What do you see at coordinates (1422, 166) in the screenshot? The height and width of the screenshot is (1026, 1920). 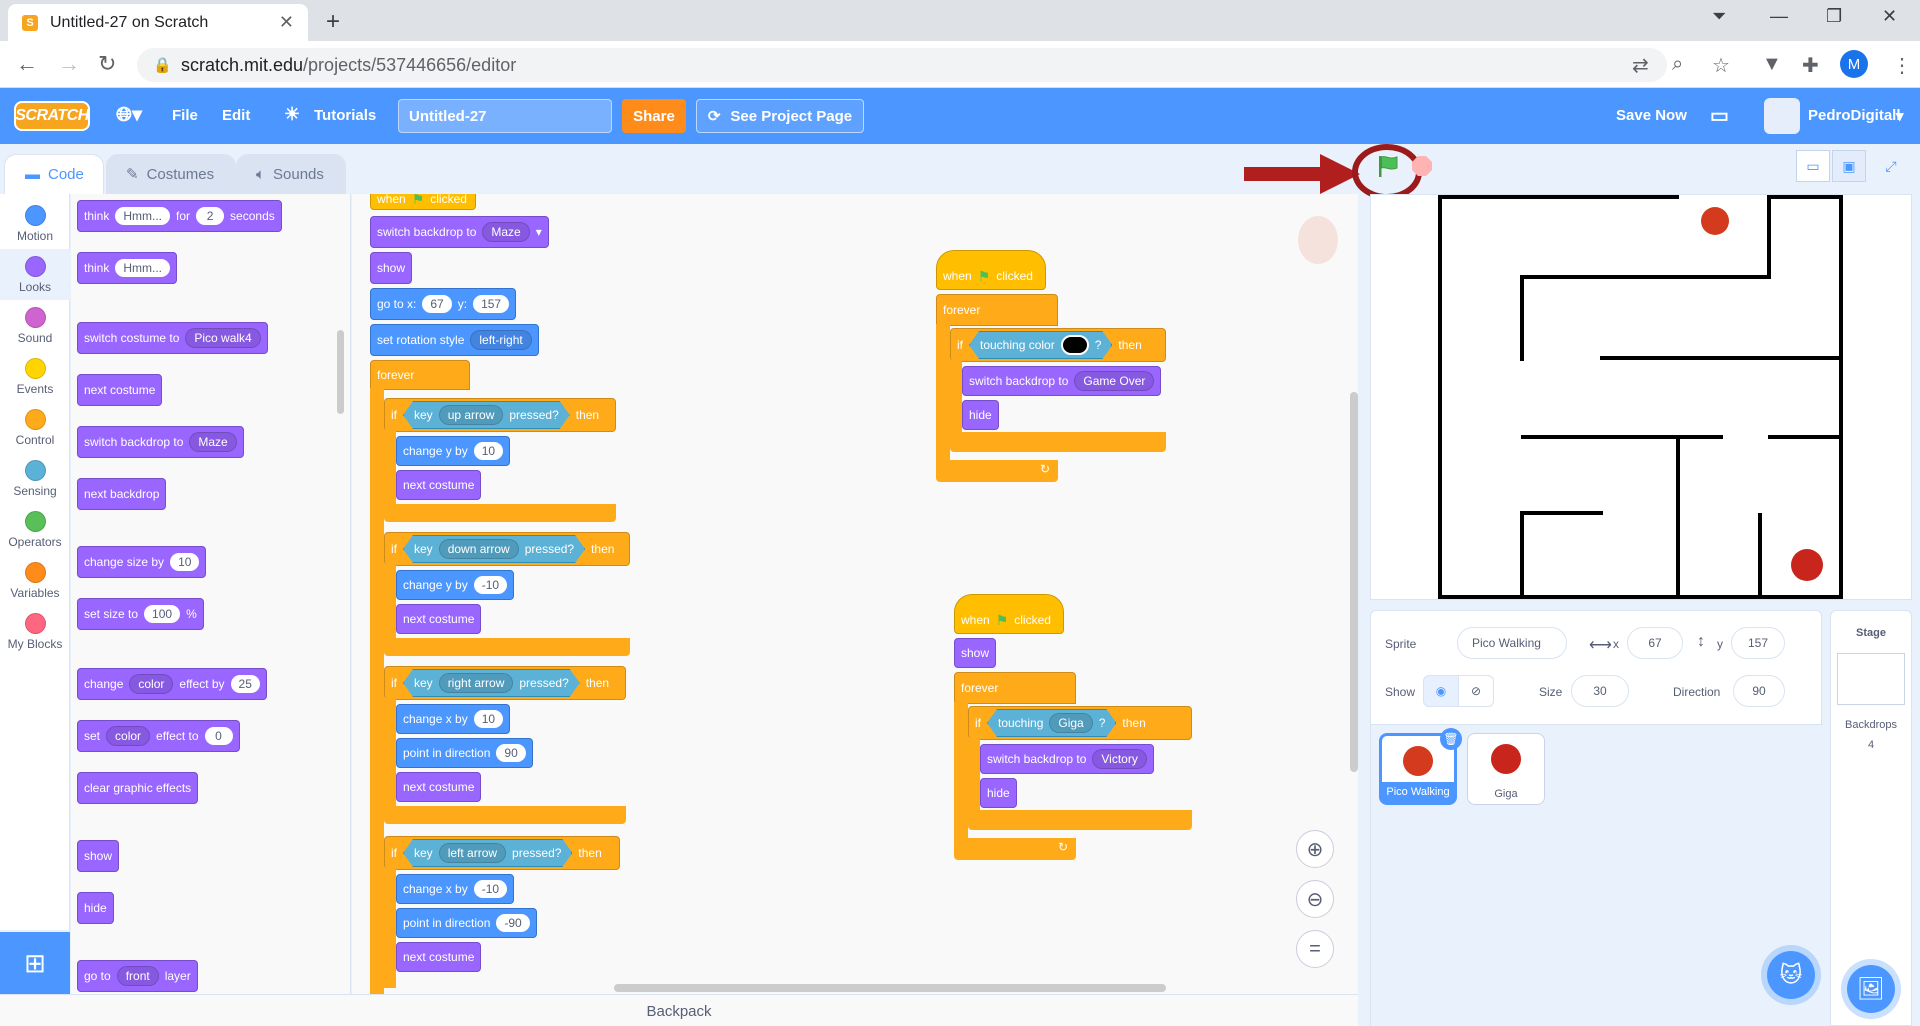 I see `stop-icon` at bounding box center [1422, 166].